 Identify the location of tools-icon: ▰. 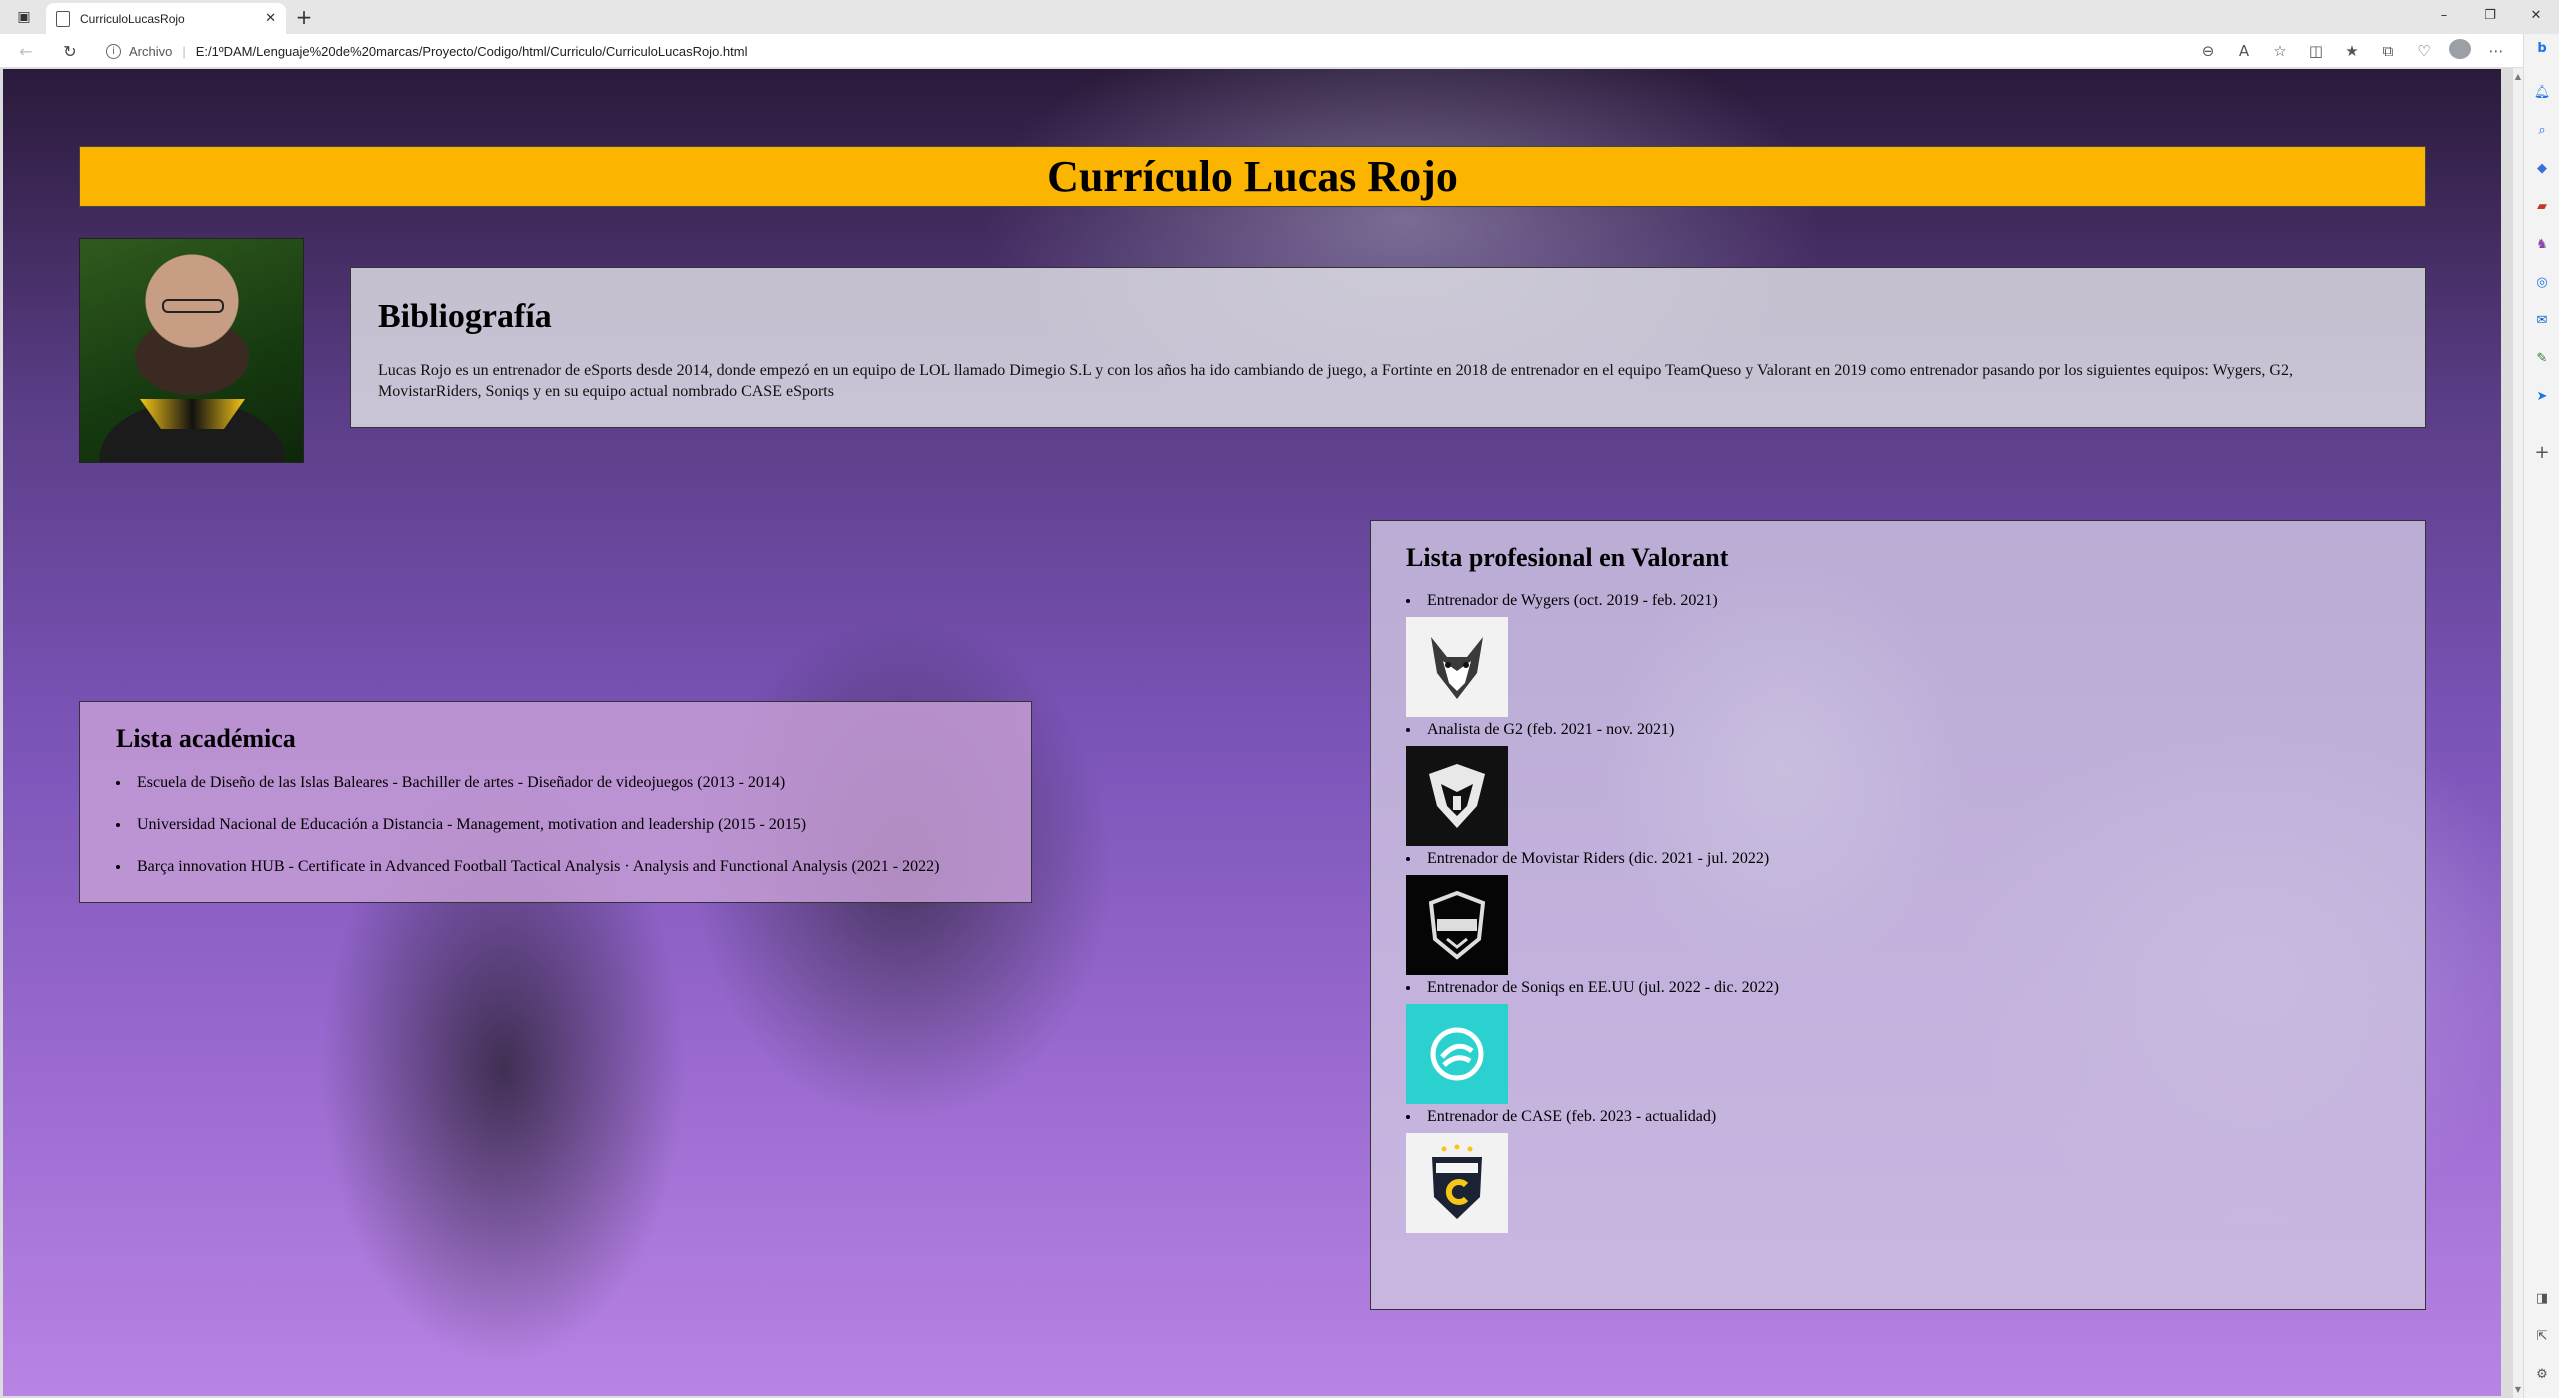
(2542, 206).